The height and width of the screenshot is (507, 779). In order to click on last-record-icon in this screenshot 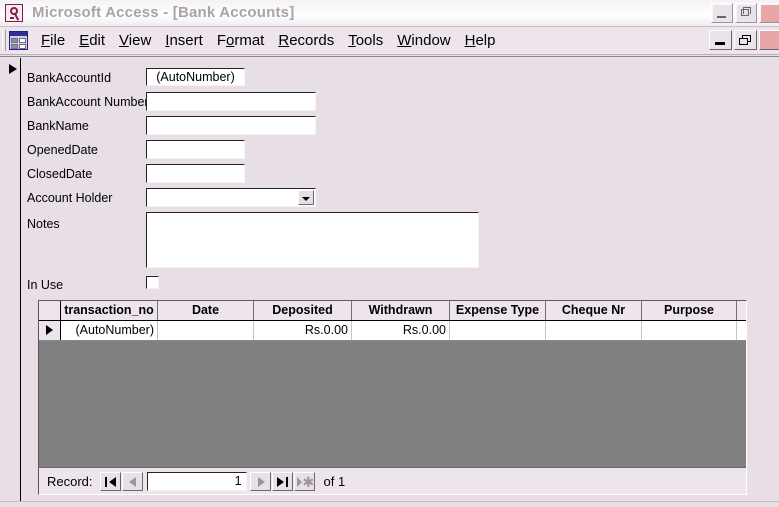, I will do `click(280, 481)`.